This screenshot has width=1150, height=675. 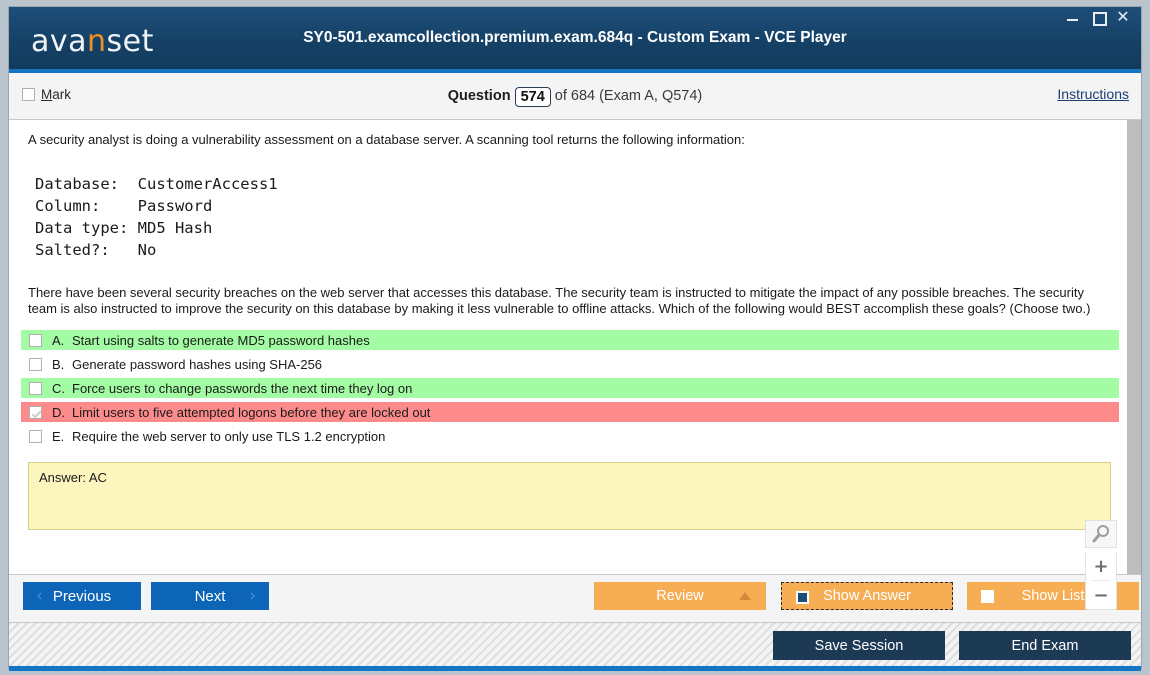 What do you see at coordinates (532, 97) in the screenshot?
I see `question-number-input: 574` at bounding box center [532, 97].